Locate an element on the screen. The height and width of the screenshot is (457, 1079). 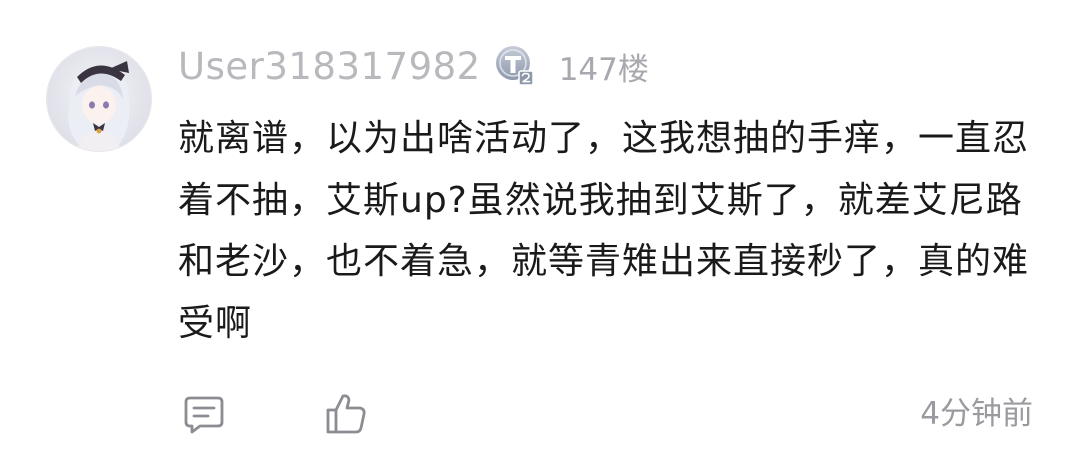
reply-comment-icon is located at coordinates (204, 414).